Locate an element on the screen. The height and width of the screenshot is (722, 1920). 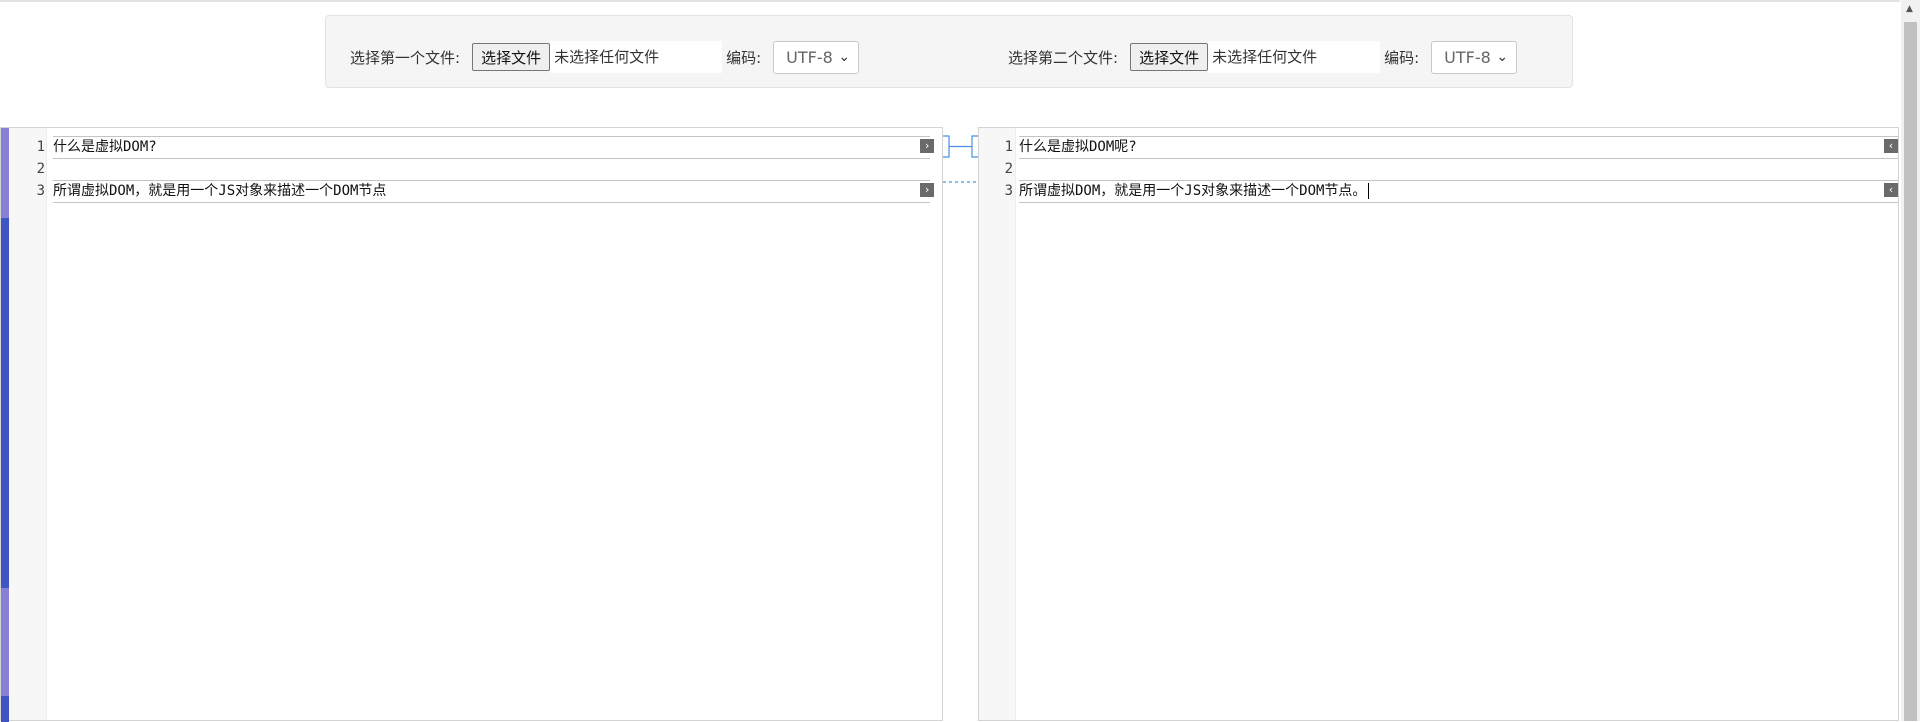
line-text-container: 所谓虚拟DOM，就是用一个JS对象来描述一个DOM节点。 is located at coordinates (1458, 191).